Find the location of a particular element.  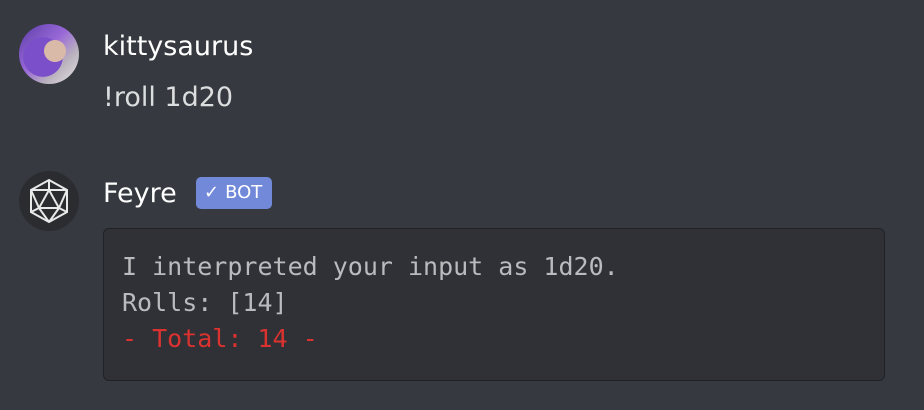

code-line-total: - Total: 14 - is located at coordinates (220, 338).